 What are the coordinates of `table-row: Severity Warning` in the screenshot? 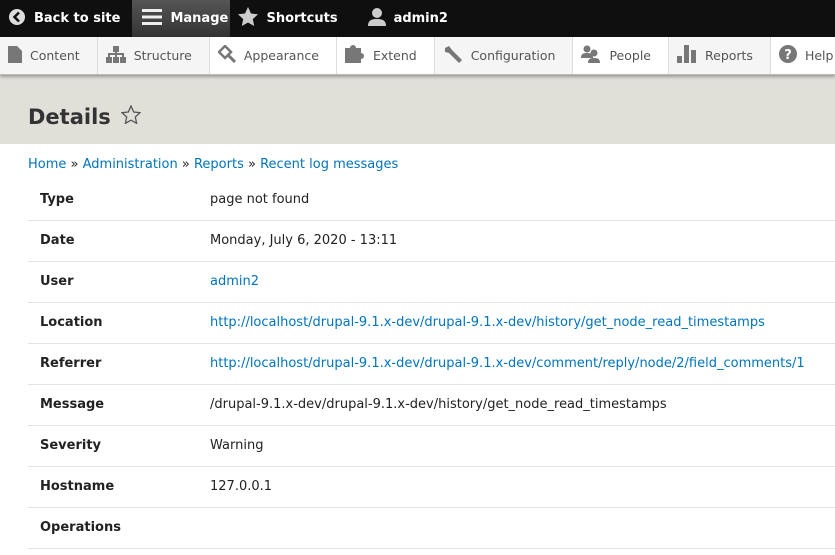 It's located at (431, 446).